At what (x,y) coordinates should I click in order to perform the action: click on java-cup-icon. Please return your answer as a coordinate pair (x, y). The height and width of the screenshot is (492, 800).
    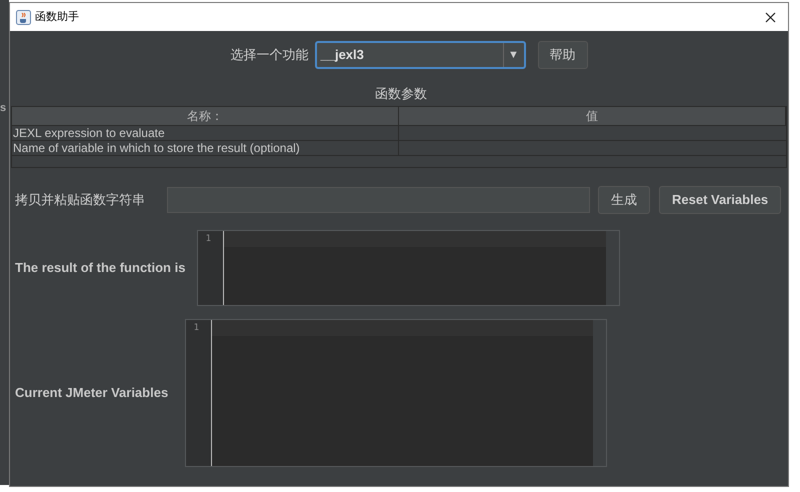
    Looking at the image, I should click on (23, 17).